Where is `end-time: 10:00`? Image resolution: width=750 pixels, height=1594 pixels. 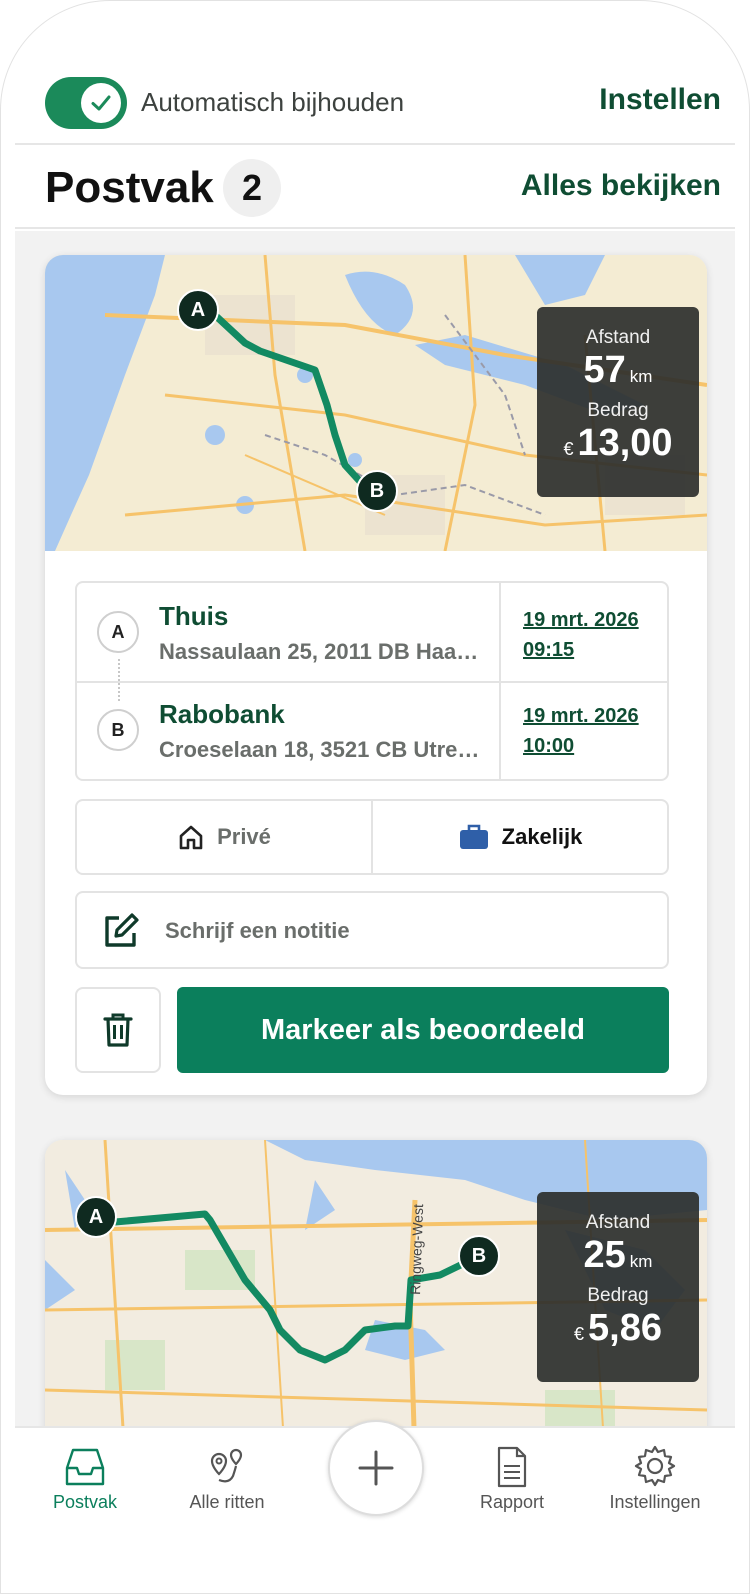
end-time: 10:00 is located at coordinates (549, 746).